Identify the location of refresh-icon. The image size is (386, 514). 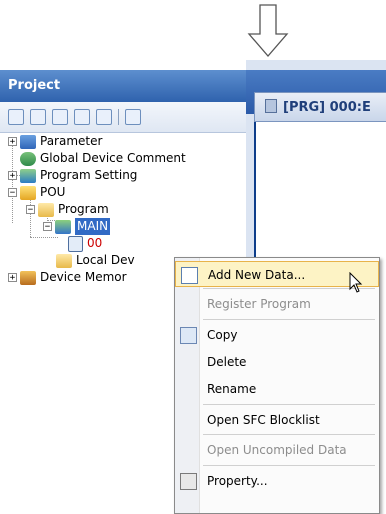
(104, 117).